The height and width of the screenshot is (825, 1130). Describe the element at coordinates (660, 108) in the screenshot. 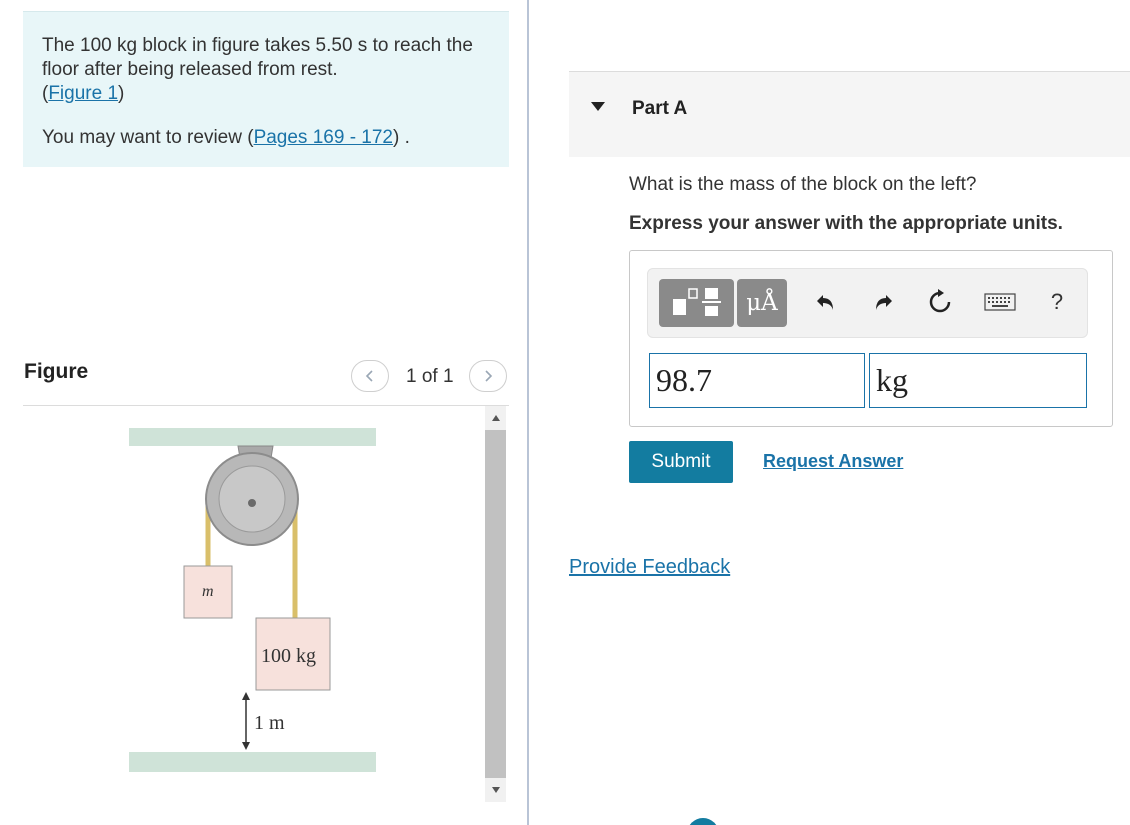

I see `part-title: Part A` at that location.